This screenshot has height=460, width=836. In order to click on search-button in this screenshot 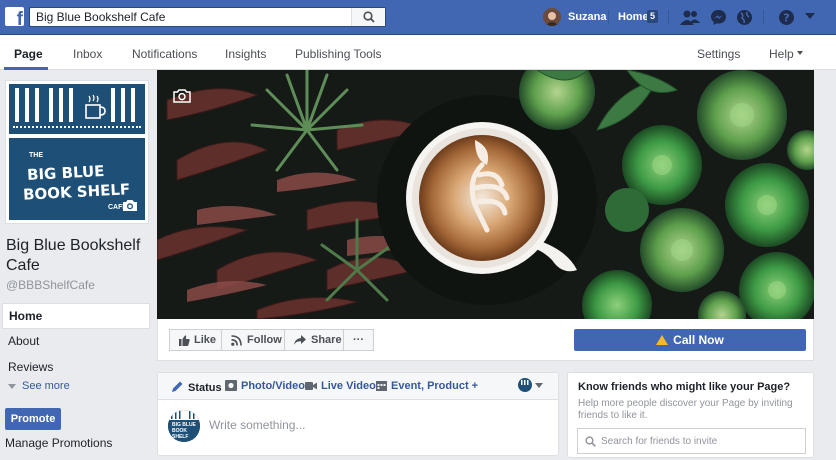, I will do `click(368, 17)`.